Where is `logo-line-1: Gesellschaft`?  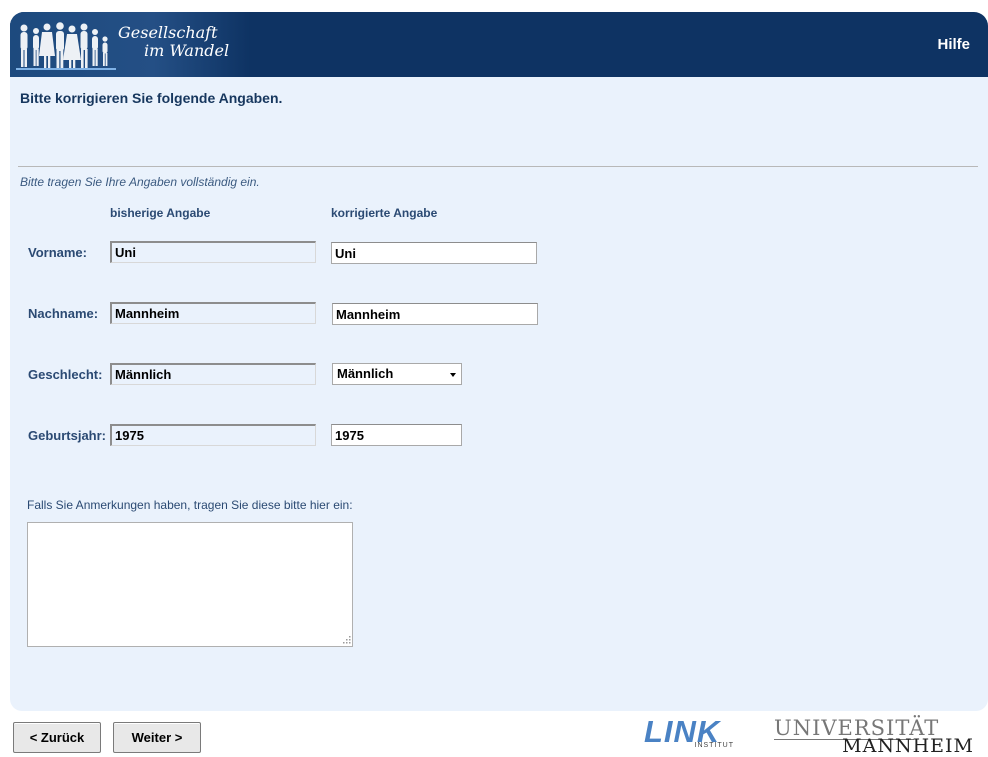 logo-line-1: Gesellschaft is located at coordinates (168, 32).